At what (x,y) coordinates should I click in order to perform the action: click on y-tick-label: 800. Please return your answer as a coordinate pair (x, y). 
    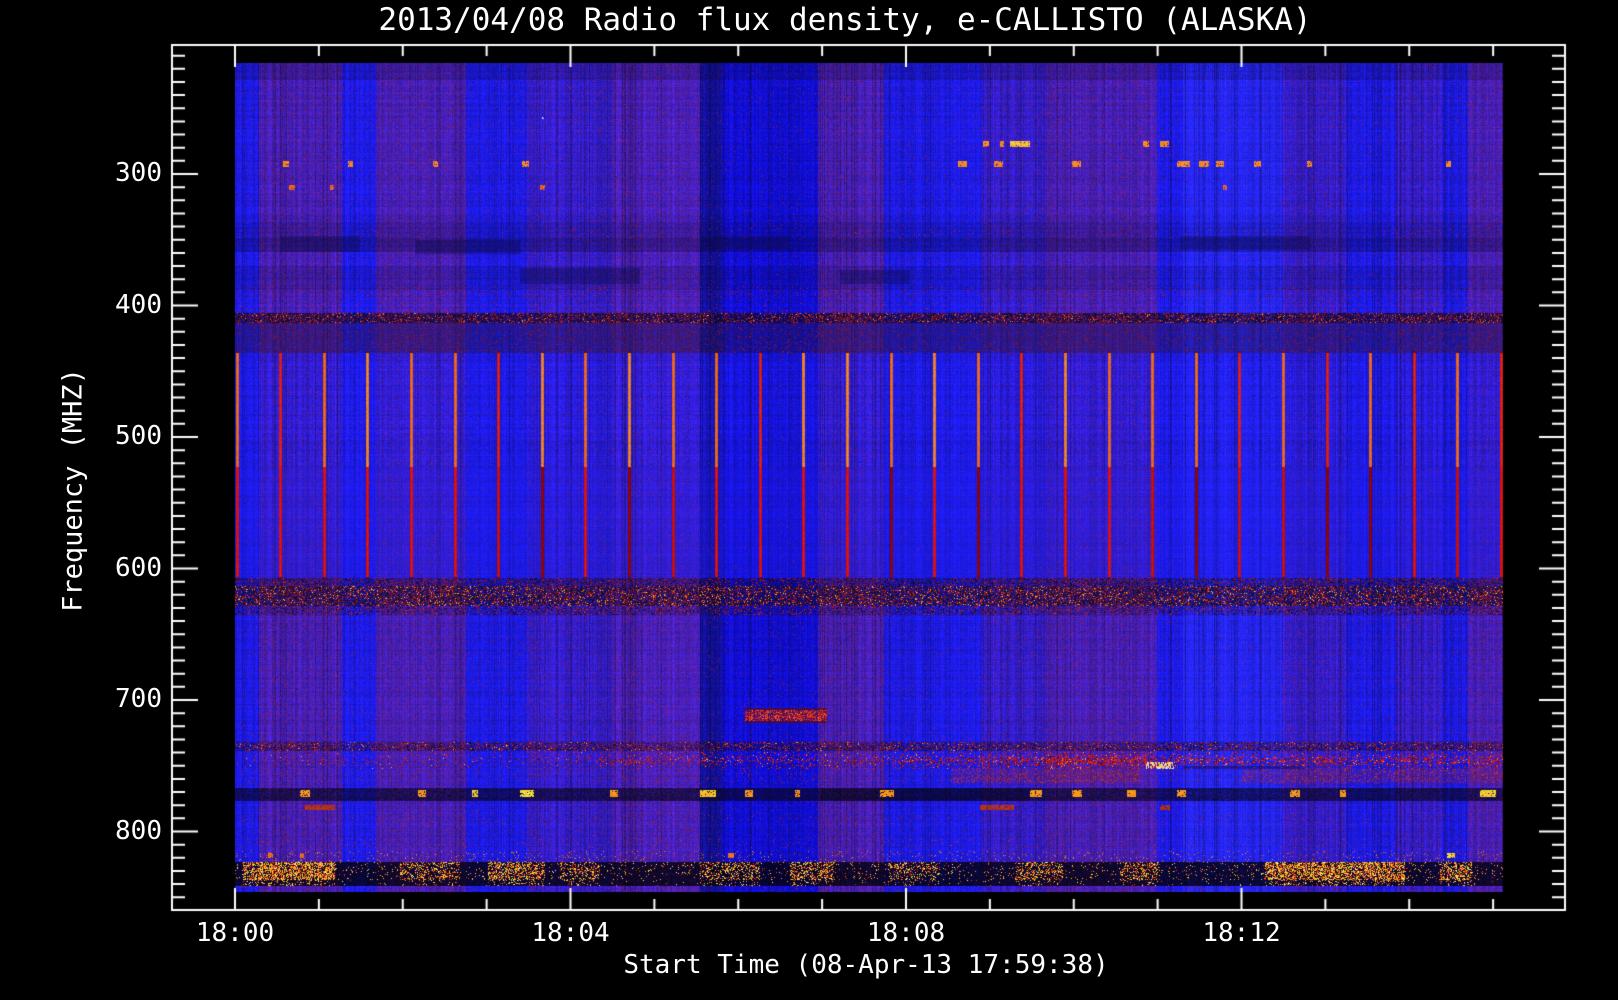
    Looking at the image, I should click on (138, 830).